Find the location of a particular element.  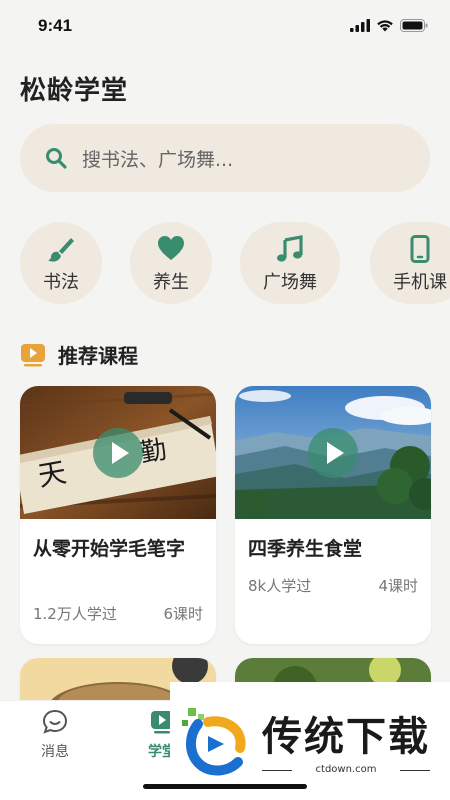

course-title: 从零开始学毛笔字 is located at coordinates (109, 549).